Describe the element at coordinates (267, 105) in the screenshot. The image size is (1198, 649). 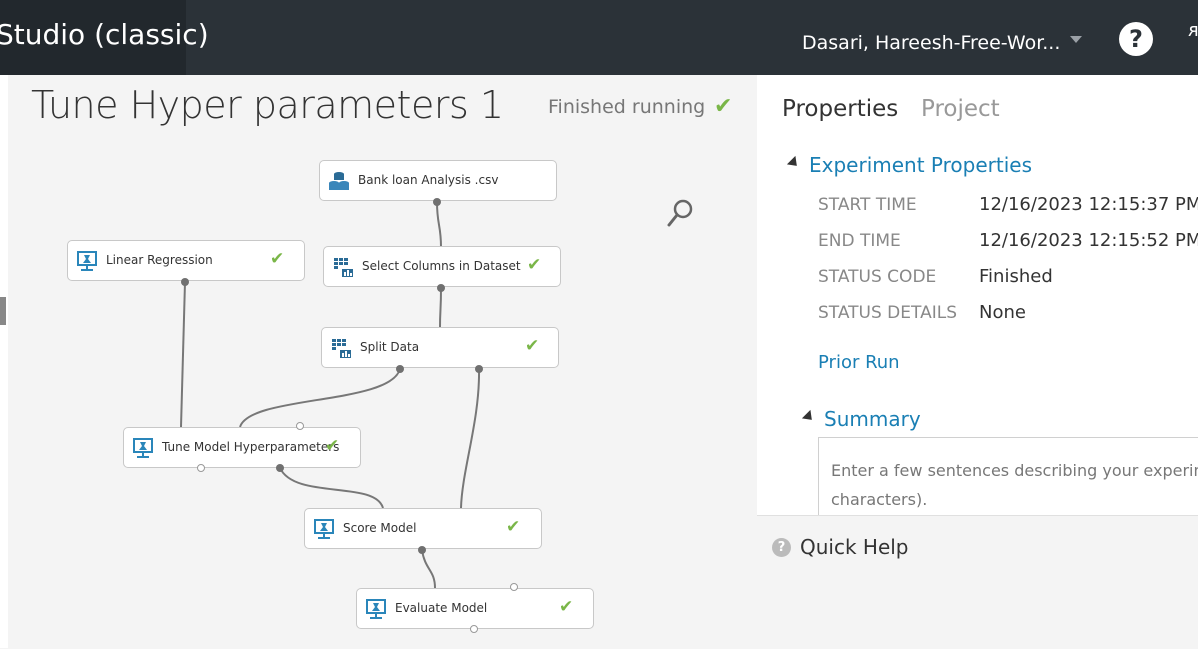
I see `experiment-title: Tune Hyper parameters 1` at that location.